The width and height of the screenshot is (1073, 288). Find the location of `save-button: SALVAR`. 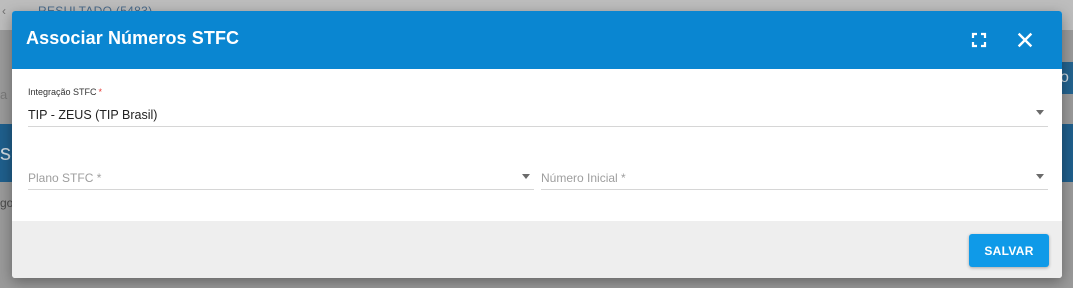

save-button: SALVAR is located at coordinates (1009, 250).